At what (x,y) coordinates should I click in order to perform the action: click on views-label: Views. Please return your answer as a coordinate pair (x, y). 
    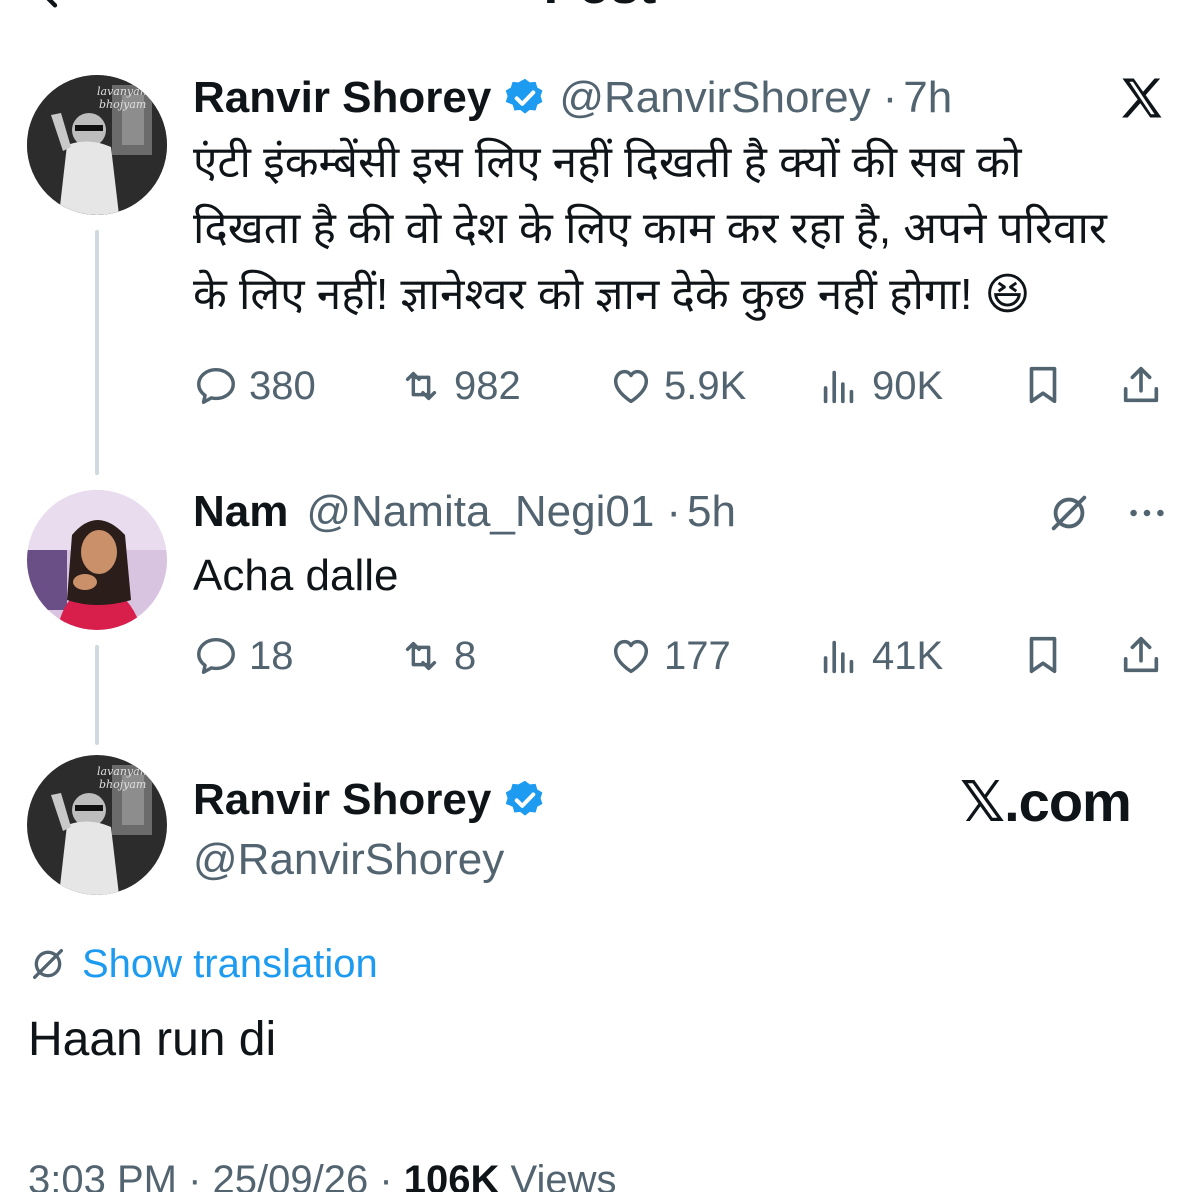
    Looking at the image, I should click on (558, 1175).